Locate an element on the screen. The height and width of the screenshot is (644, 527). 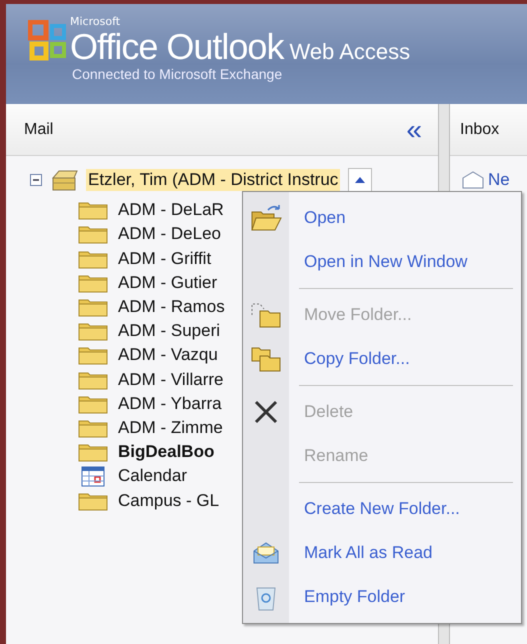
mailbox-icon is located at coordinates (65, 180).